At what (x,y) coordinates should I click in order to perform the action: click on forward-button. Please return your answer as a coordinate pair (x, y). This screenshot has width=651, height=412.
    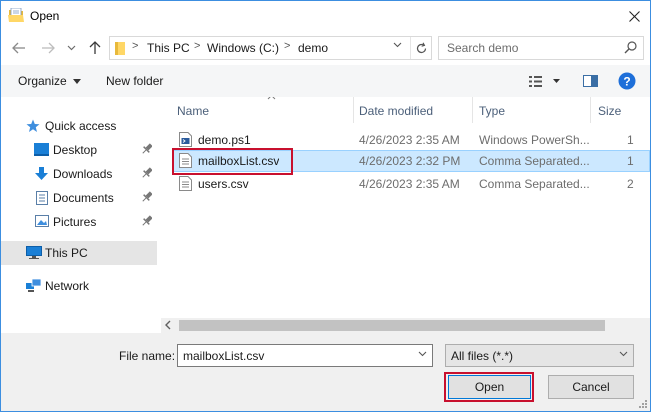
    Looking at the image, I should click on (48, 48).